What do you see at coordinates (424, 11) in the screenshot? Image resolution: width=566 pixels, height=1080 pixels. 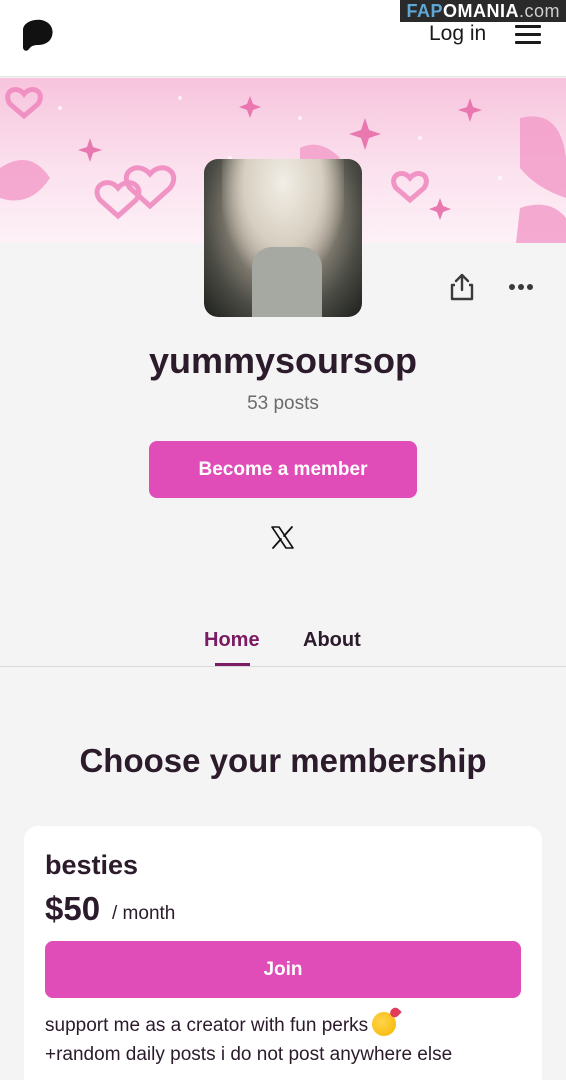 I see `watermark-part1: FAP` at bounding box center [424, 11].